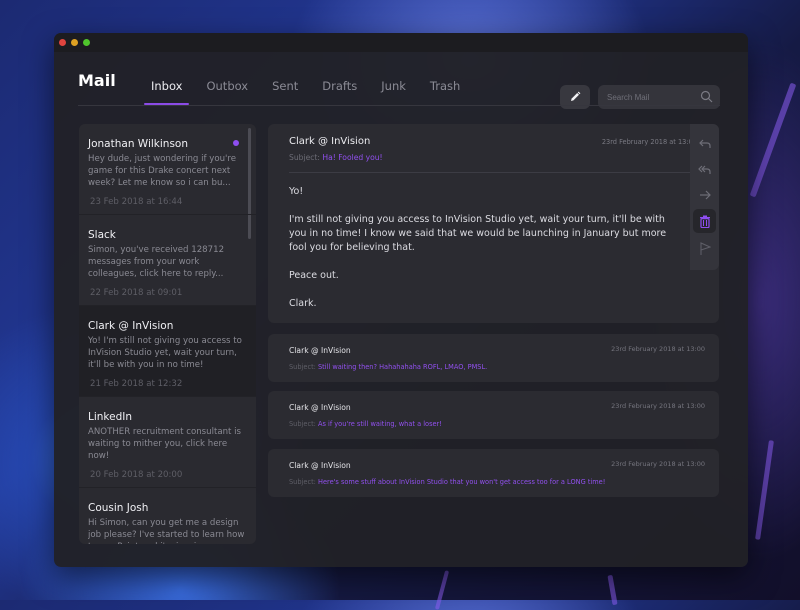  I want to click on app-title: Mail, so click(97, 80).